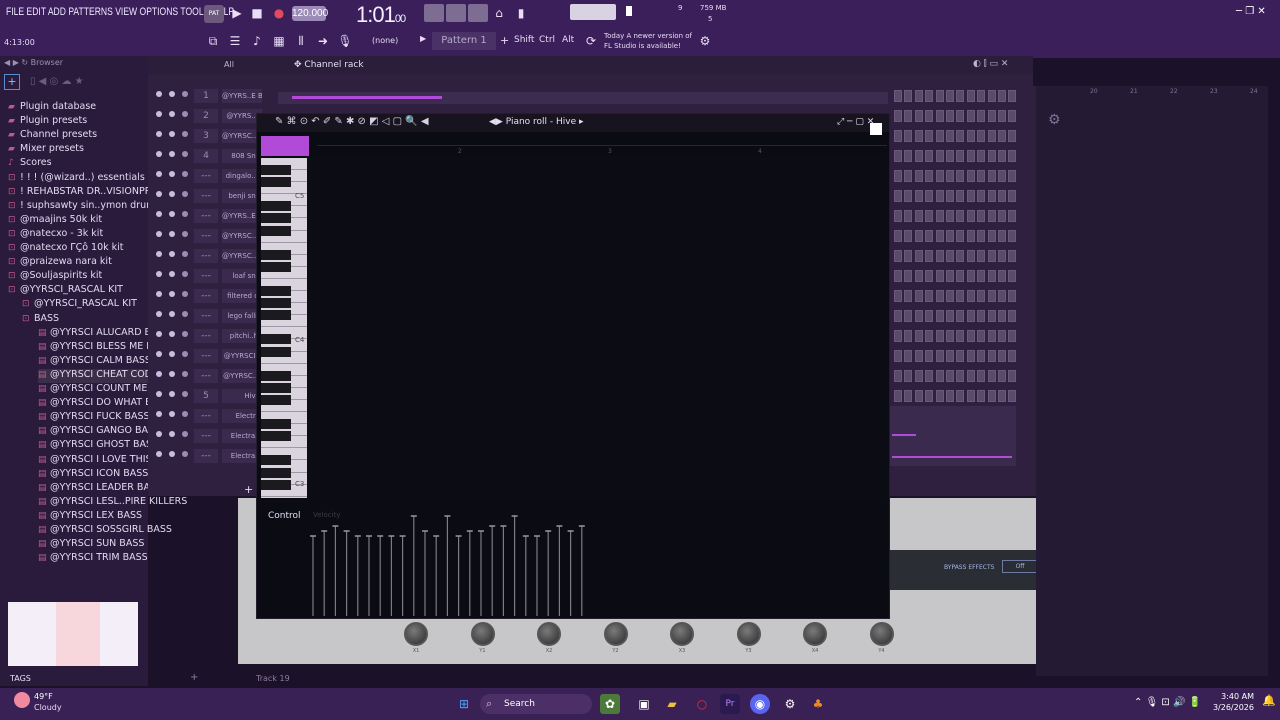 The width and height of the screenshot is (1280, 720). Describe the element at coordinates (385, 40) in the screenshot. I see `pattern-selector-none: (none)` at that location.